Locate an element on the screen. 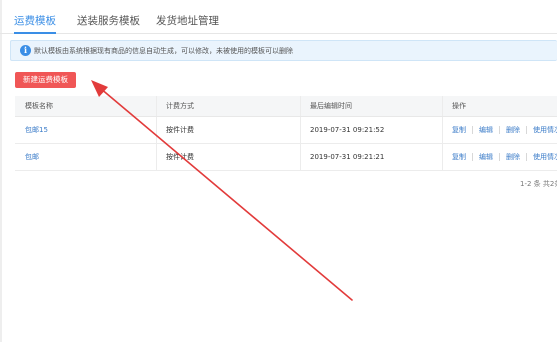 Image resolution: width=557 pixels, height=342 pixels. table-header: 模板名称 计费方式 最后编辑时间 操作 is located at coordinates (286, 106).